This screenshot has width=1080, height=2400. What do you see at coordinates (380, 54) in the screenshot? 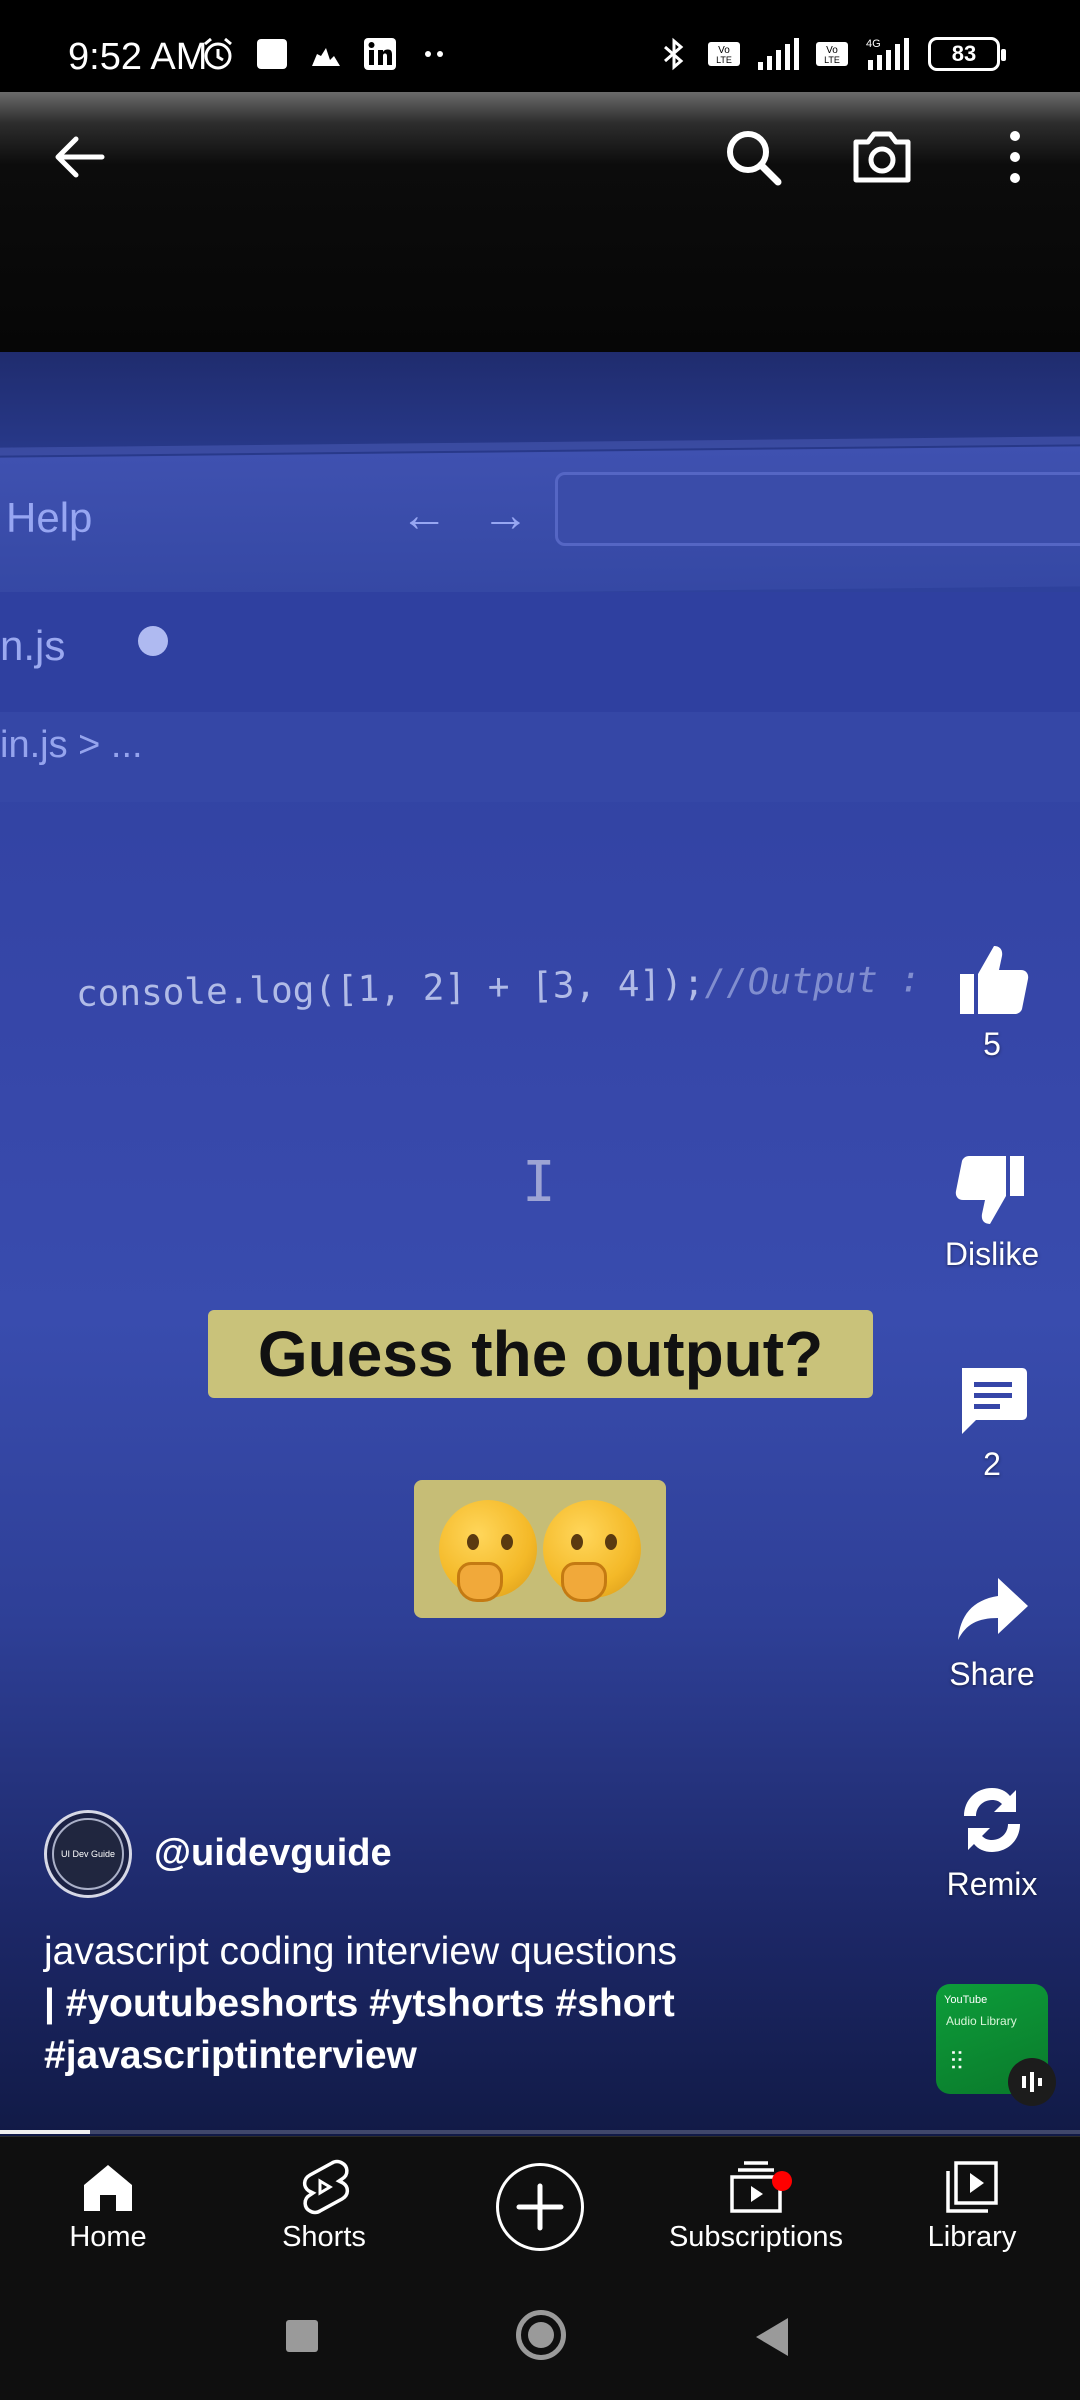
I see `linkedin-icon` at bounding box center [380, 54].